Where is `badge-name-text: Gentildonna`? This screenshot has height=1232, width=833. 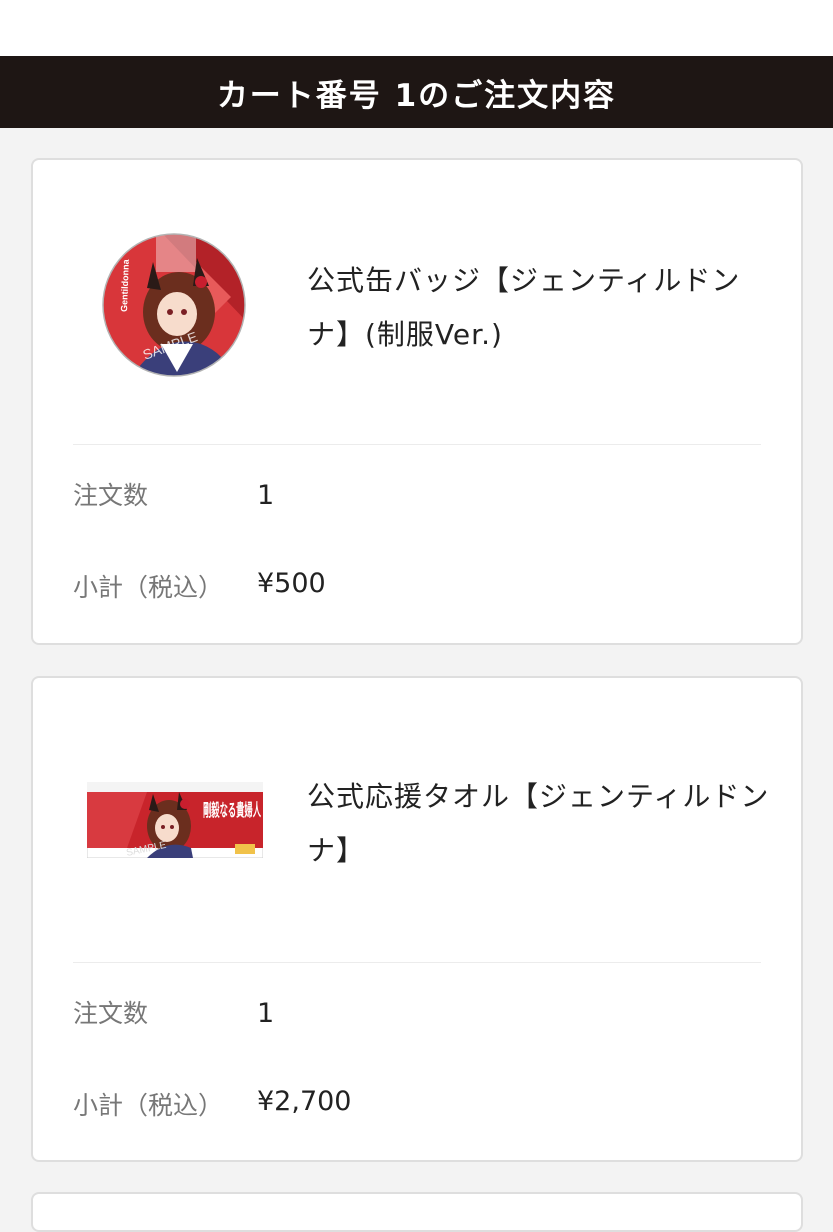 badge-name-text: Gentildonna is located at coordinates (125, 285).